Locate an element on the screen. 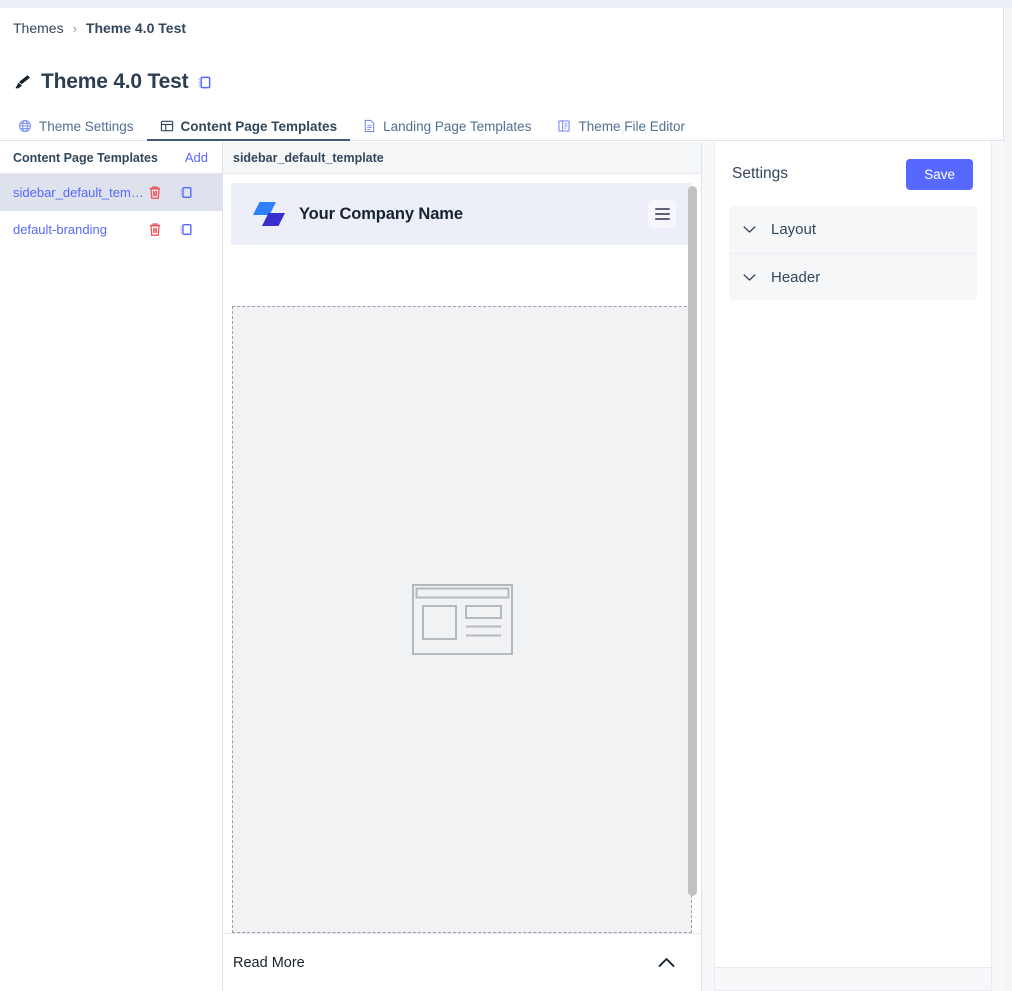 This screenshot has width=1012, height=991. settings-header: Settings Save is located at coordinates (853, 174).